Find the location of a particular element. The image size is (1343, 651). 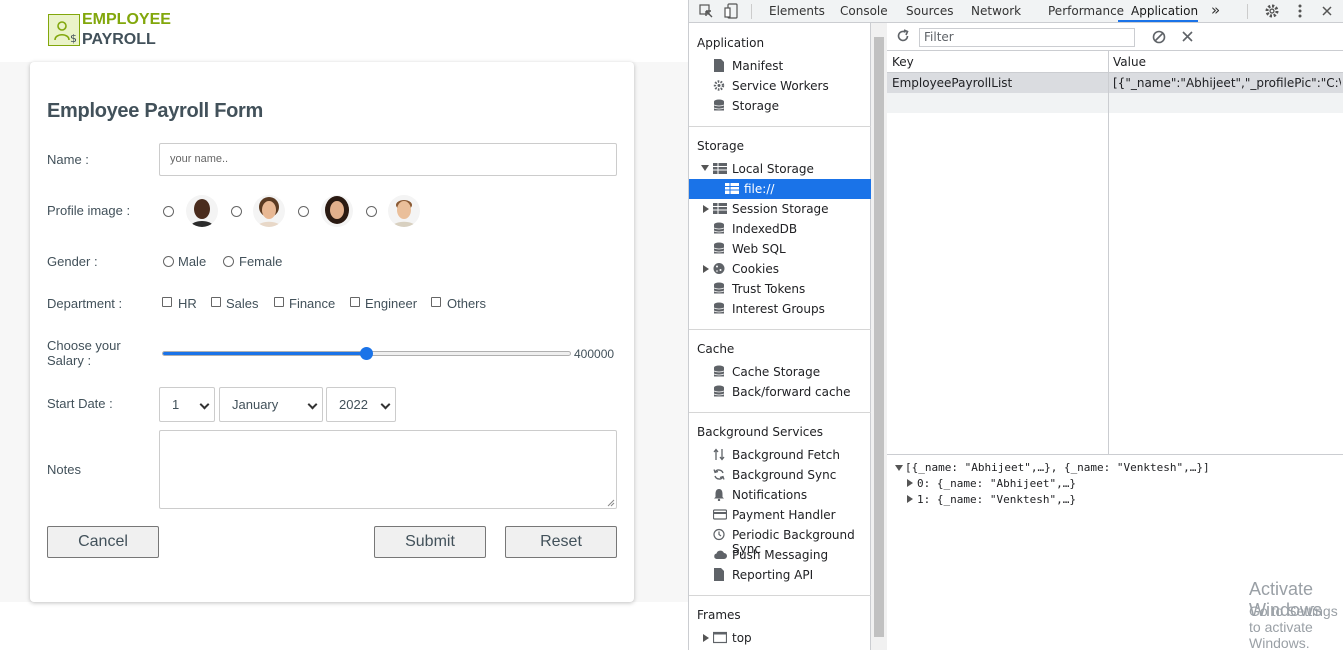

sidebar-scrollbar-thumb is located at coordinates (879, 337).